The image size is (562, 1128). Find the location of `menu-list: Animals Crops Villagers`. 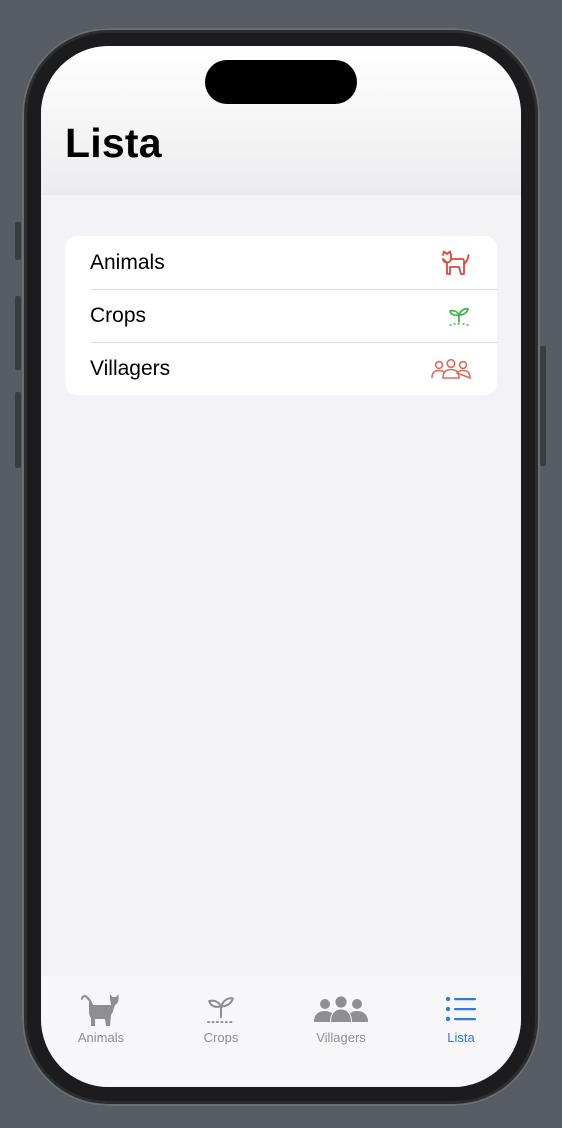

menu-list: Animals Crops Villagers is located at coordinates (281, 315).